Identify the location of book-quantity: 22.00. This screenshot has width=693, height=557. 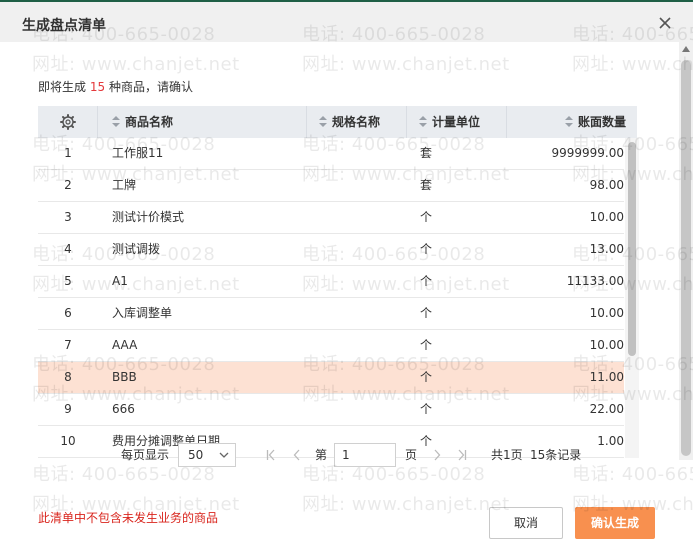
(606, 409).